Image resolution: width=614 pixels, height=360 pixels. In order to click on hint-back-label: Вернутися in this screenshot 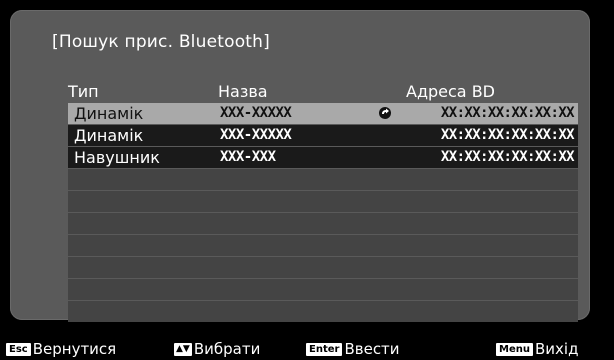, I will do `click(74, 349)`.